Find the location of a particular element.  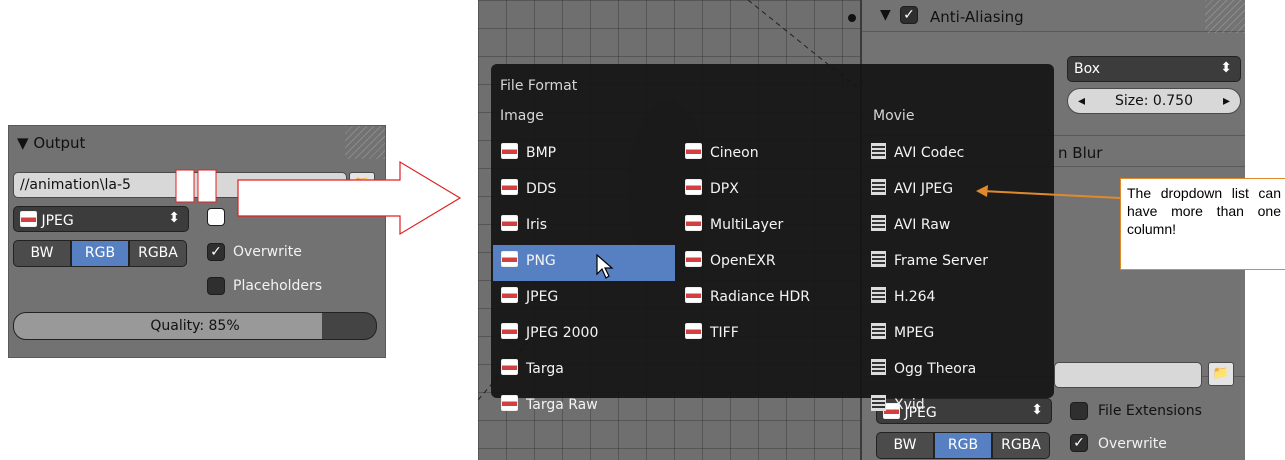

rgb-label-2: RGB is located at coordinates (963, 445).